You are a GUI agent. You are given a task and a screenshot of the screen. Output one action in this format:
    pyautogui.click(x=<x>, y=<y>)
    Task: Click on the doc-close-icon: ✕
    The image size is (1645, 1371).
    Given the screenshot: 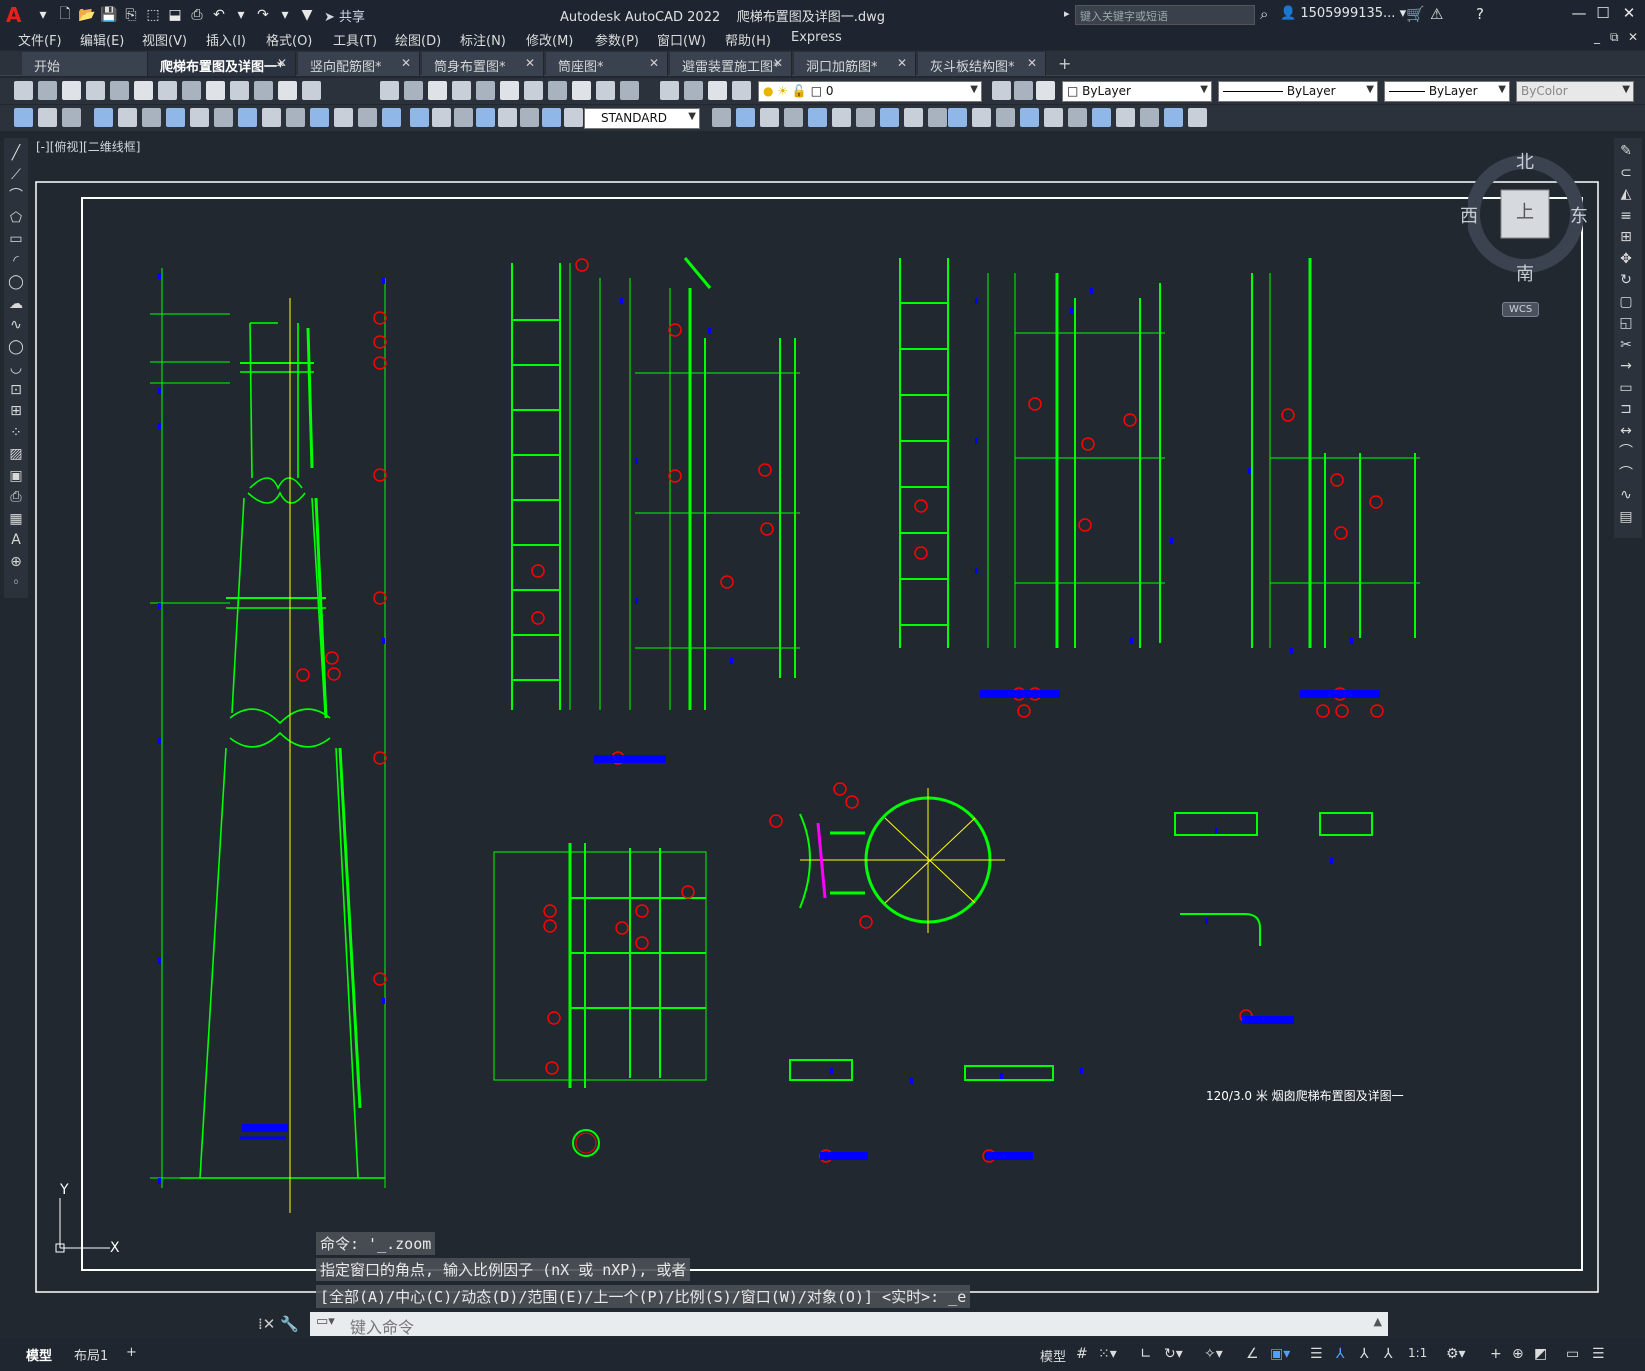 What is the action you would take?
    pyautogui.click(x=1633, y=37)
    